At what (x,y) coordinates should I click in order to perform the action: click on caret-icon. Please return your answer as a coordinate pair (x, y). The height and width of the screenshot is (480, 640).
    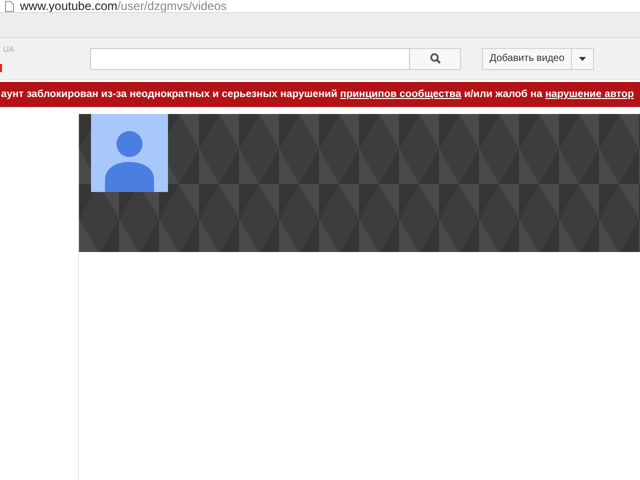
    Looking at the image, I should click on (582, 58).